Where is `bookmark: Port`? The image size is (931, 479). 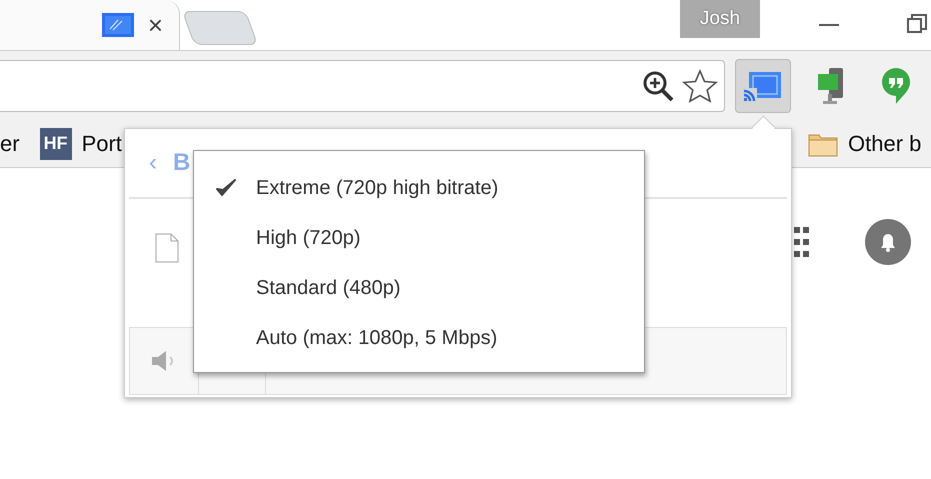
bookmark: Port is located at coordinates (102, 143).